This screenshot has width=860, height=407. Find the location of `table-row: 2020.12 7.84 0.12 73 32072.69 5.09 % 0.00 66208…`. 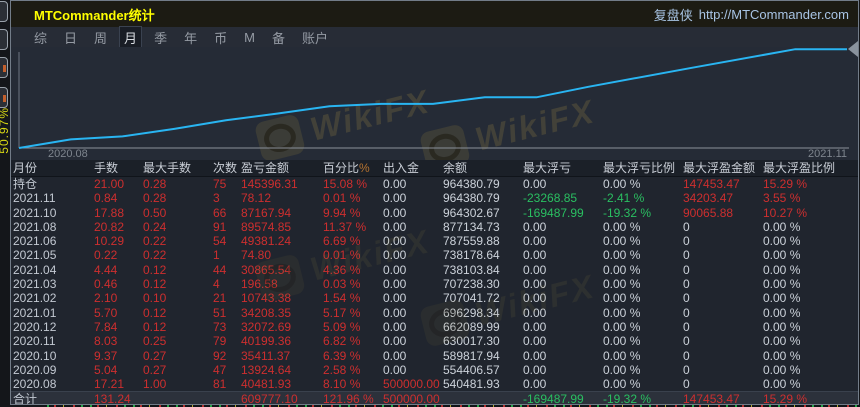

table-row: 2020.12 7.84 0.12 73 32072.69 5.09 % 0.00 66208… is located at coordinates (434, 327).